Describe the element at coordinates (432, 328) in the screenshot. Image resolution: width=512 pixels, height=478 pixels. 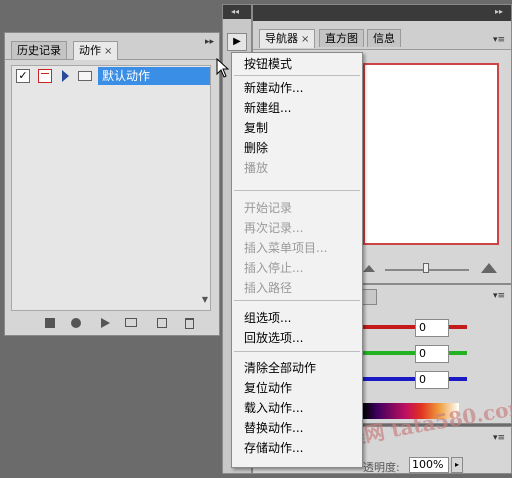
I see `red-value-field: 0` at that location.